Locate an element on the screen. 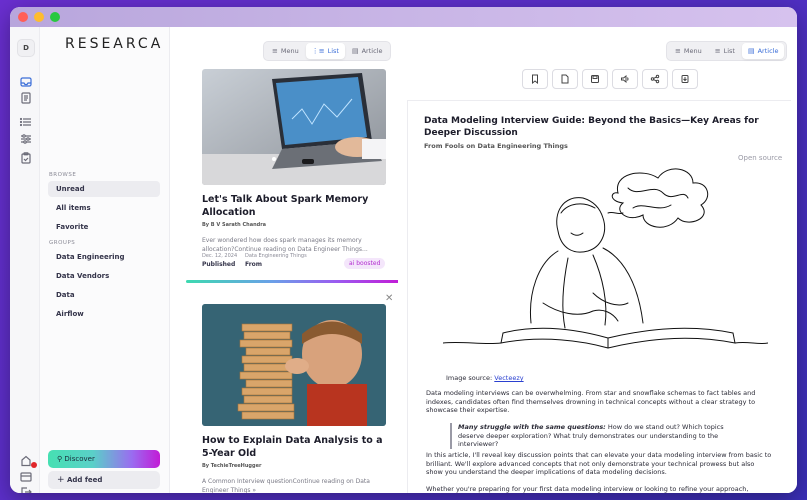 This screenshot has width=807, height=500. discover-label: Discover is located at coordinates (79, 459).